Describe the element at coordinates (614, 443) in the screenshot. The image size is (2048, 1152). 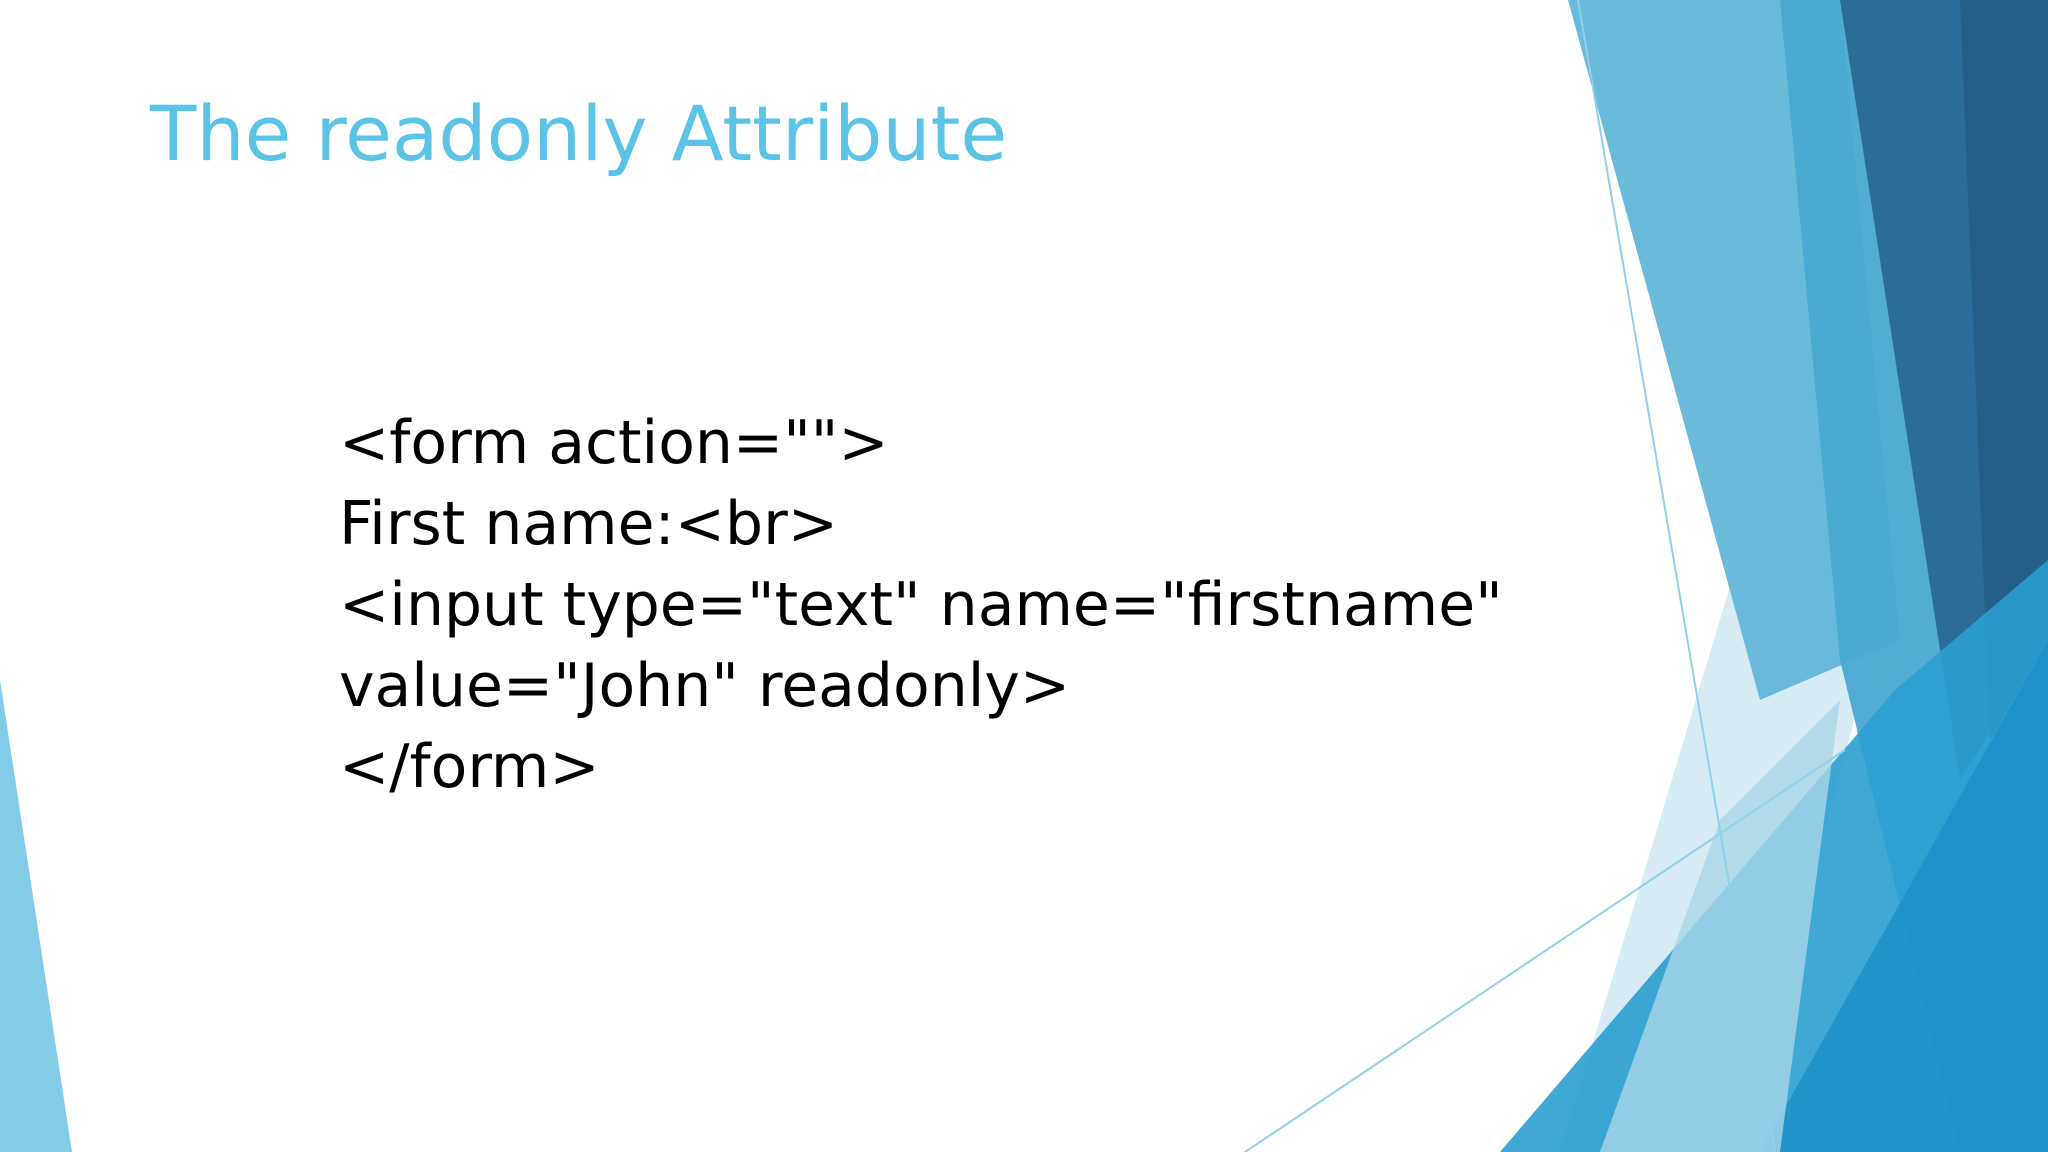
I see `code-line-form-open: <form action="">` at that location.